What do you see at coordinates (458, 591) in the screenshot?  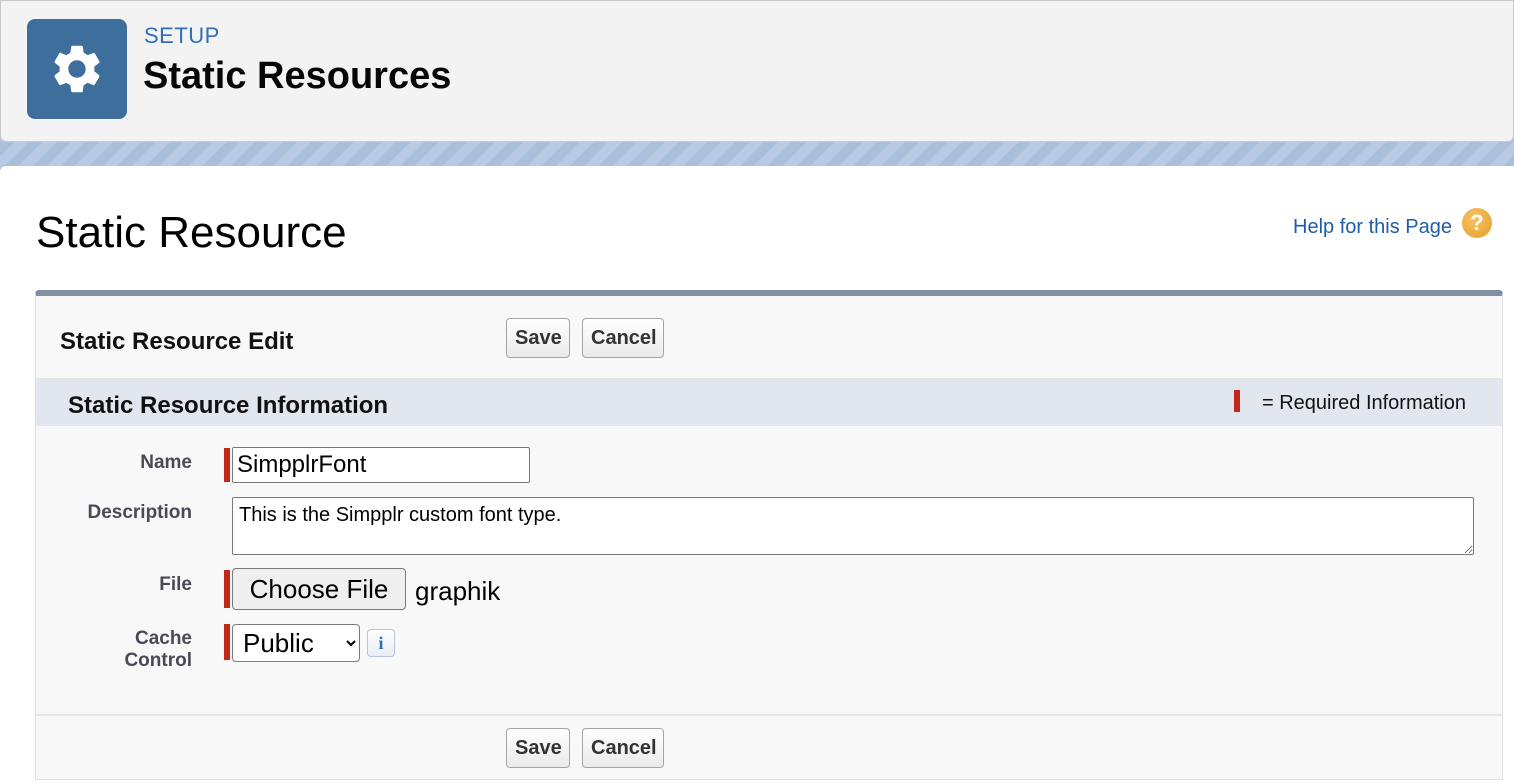 I see `file-name: graphik` at bounding box center [458, 591].